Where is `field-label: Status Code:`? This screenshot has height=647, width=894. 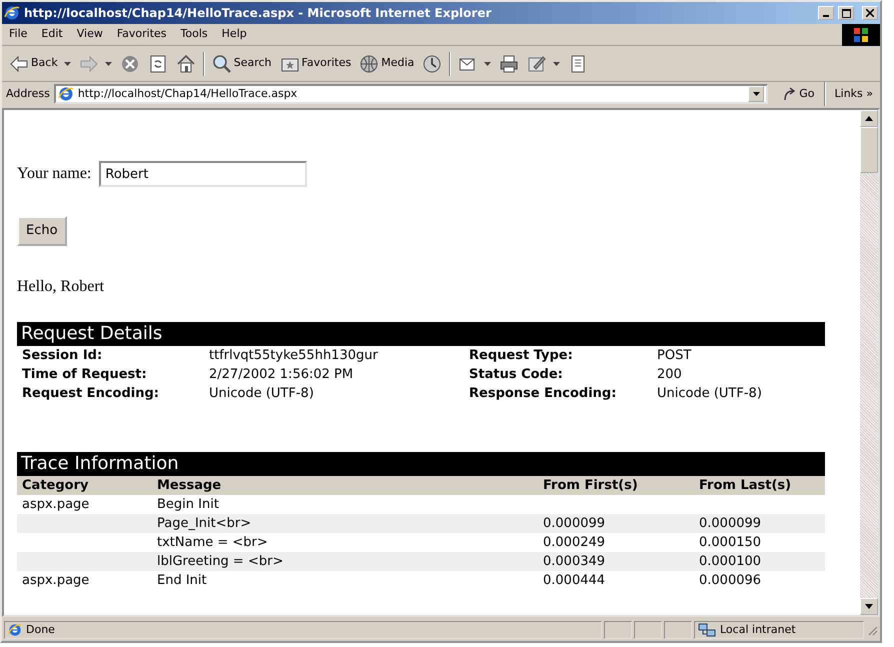 field-label: Status Code: is located at coordinates (516, 375).